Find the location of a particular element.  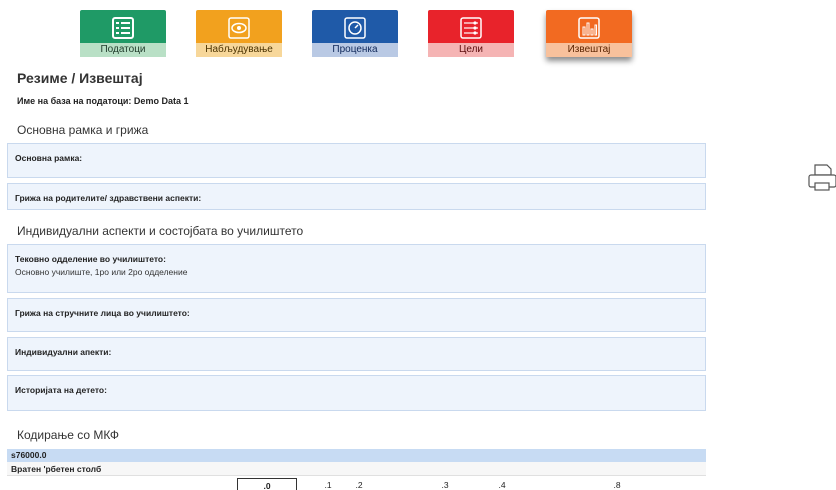

gauge-icon is located at coordinates (355, 28).